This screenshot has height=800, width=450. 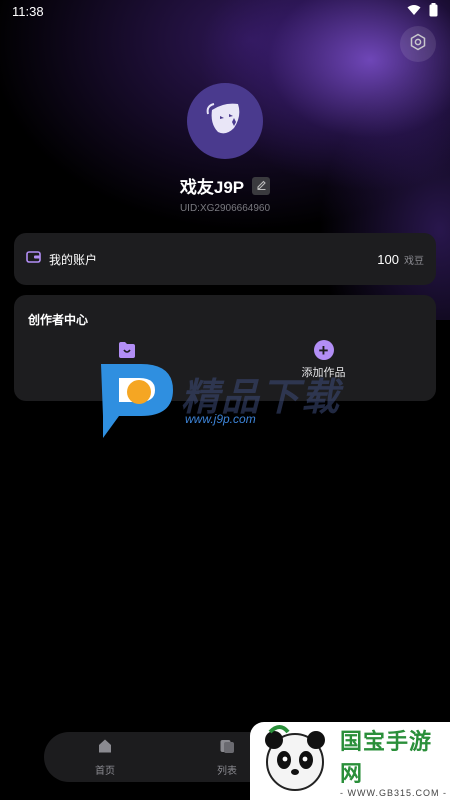 I want to click on settings-button, so click(x=418, y=44).